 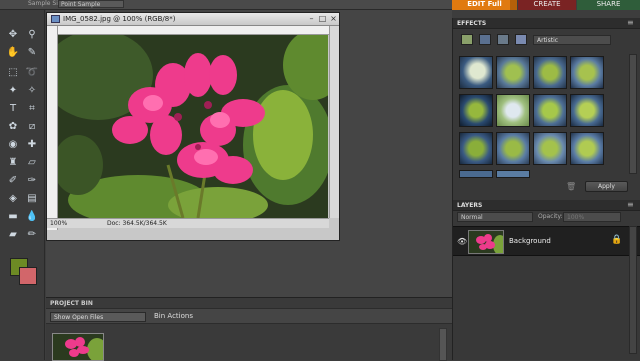 I want to click on straighten-icon: ⧄, so click(x=32, y=127).